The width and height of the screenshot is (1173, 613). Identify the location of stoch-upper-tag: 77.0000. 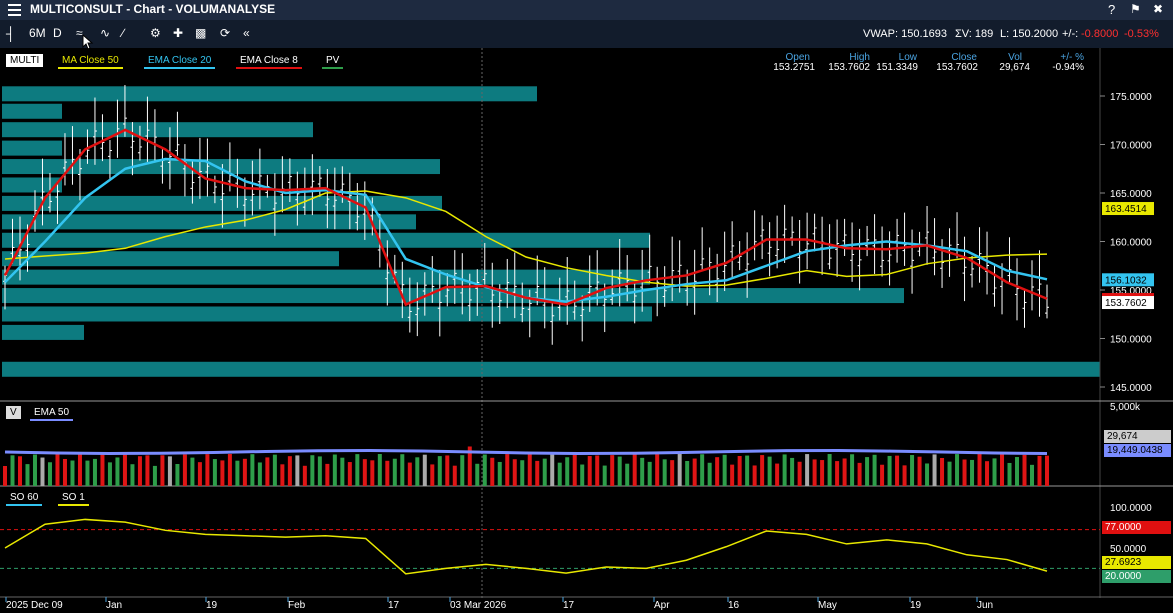
(1136, 527).